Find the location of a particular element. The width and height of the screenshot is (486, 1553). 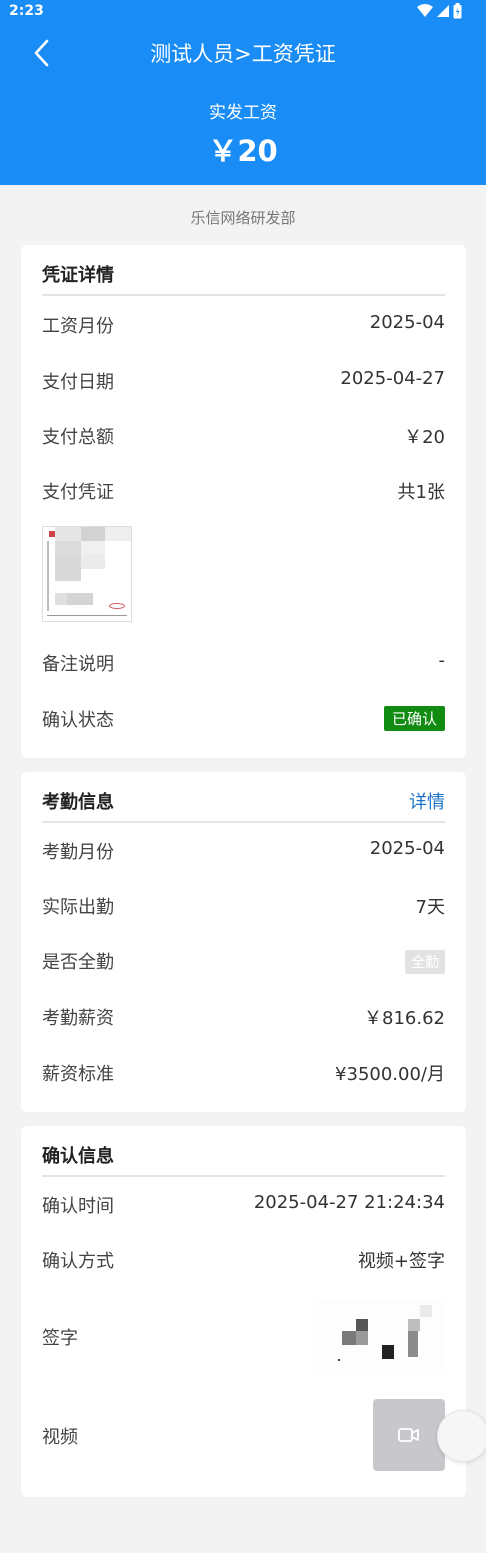

salary-standard-label: 薪资标准 is located at coordinates (78, 1074).